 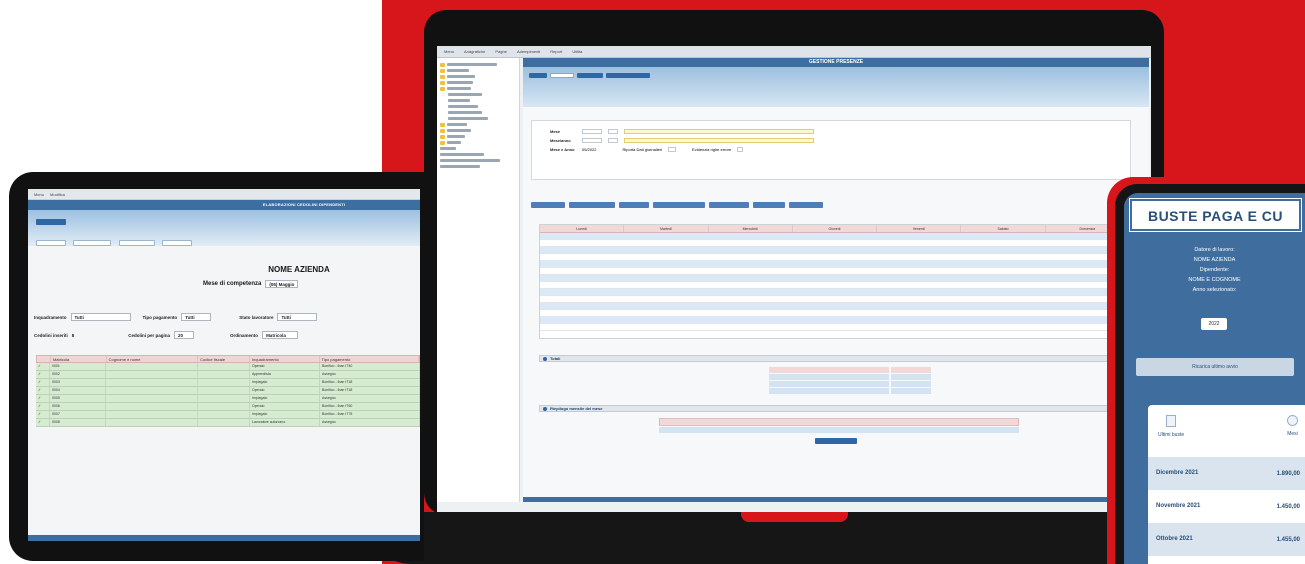 What do you see at coordinates (1292, 436) in the screenshot?
I see `tab-mesi: Mesi` at bounding box center [1292, 436].